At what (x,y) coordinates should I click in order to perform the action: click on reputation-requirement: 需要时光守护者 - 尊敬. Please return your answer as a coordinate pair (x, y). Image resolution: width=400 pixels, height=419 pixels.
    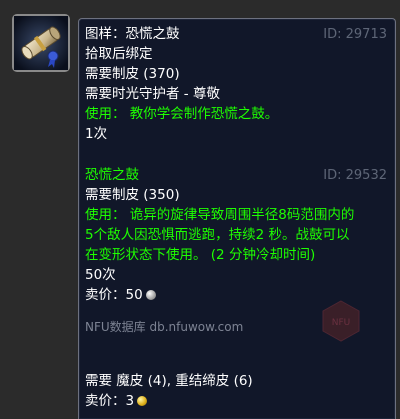
    Looking at the image, I should click on (152, 94).